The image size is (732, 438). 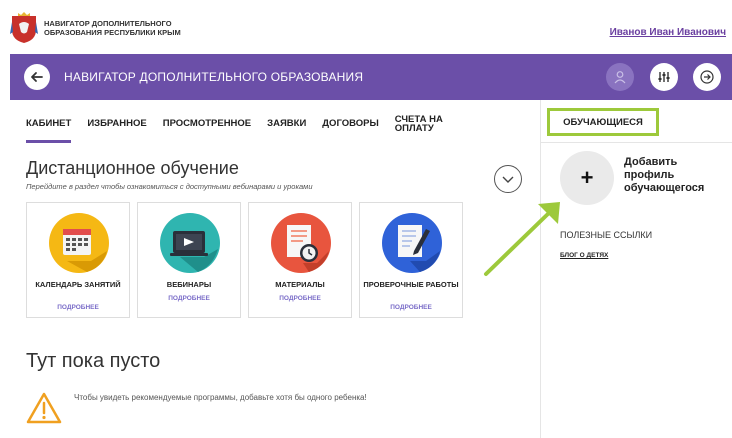 I want to click on card-calendar: КАЛЕНДАРЬ ЗАНЯТИЙ ПОДРОБНЕЕ, so click(x=78, y=260).